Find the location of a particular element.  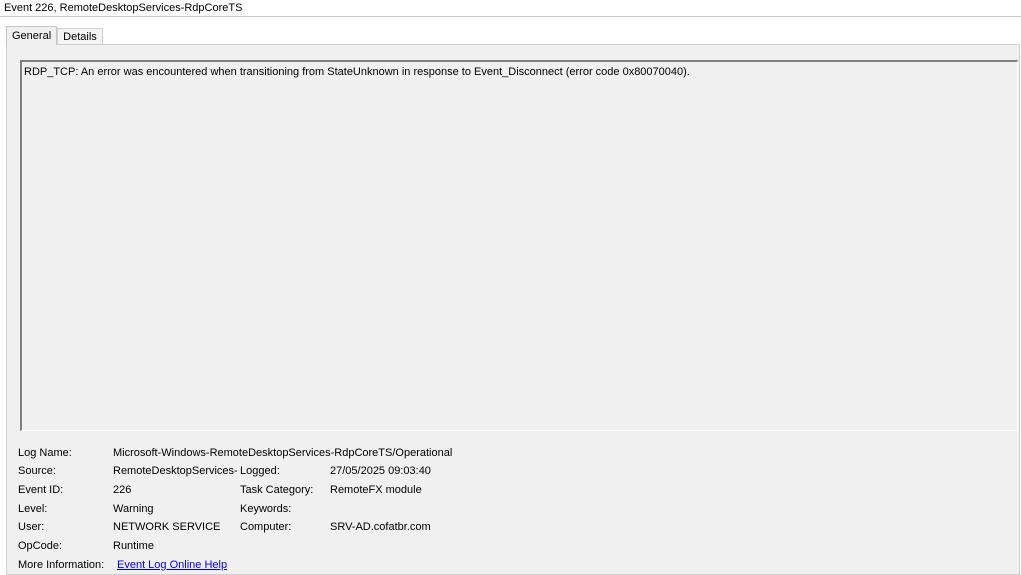

opcode-label: OpCode: is located at coordinates (40, 546).